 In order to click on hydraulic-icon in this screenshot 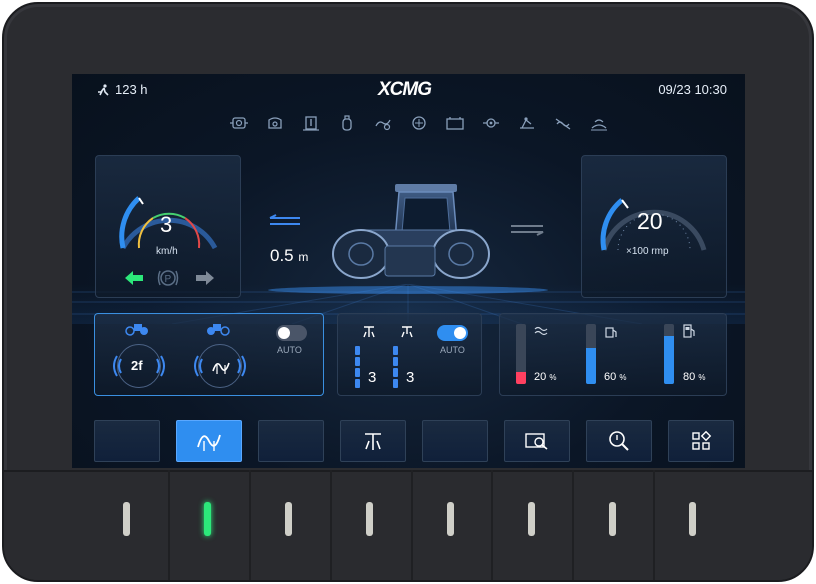, I will do `click(419, 123)`.